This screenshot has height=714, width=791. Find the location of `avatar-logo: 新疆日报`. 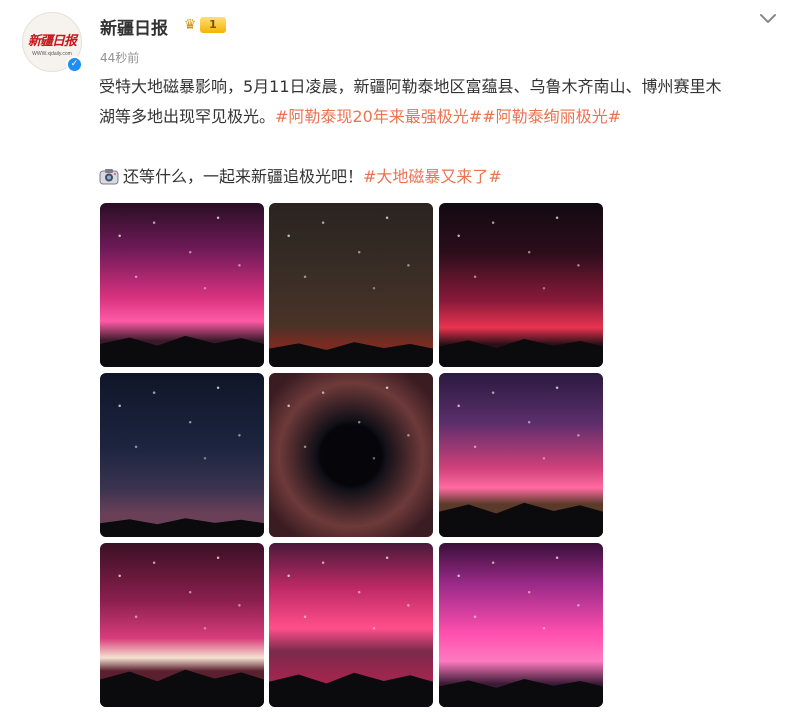

avatar-logo: 新疆日报 is located at coordinates (52, 41).